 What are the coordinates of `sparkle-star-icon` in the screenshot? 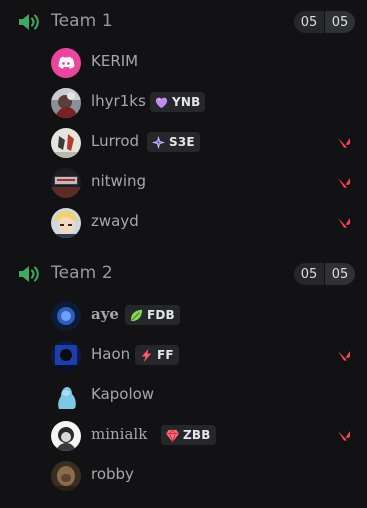 It's located at (158, 142).